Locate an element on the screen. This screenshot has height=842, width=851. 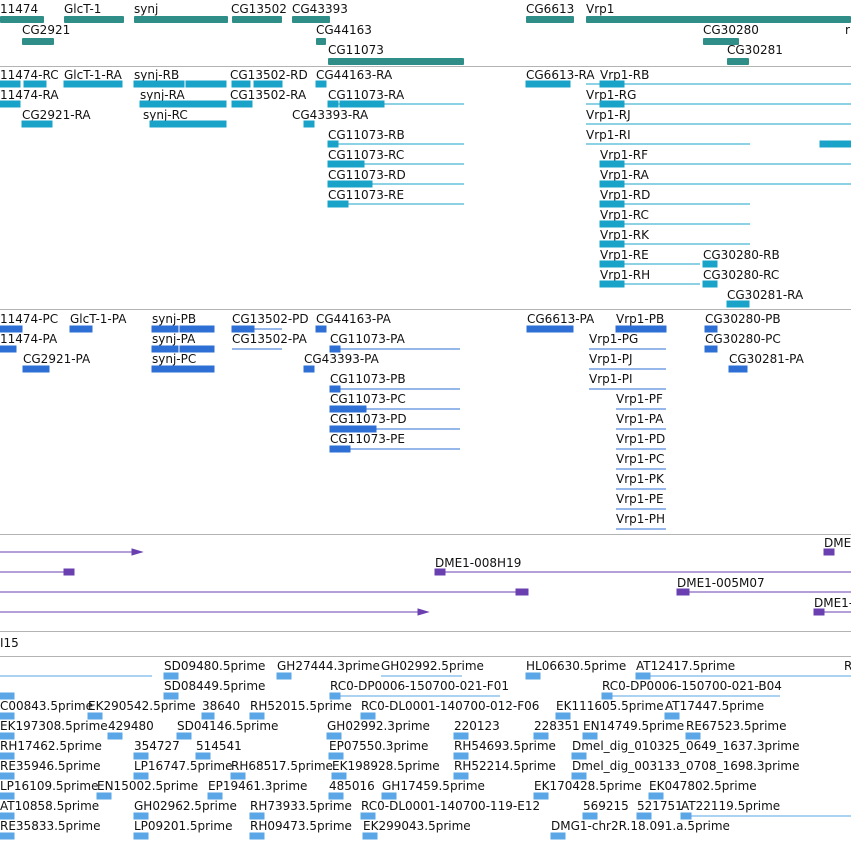
gene-label: CG30280 is located at coordinates (731, 30).